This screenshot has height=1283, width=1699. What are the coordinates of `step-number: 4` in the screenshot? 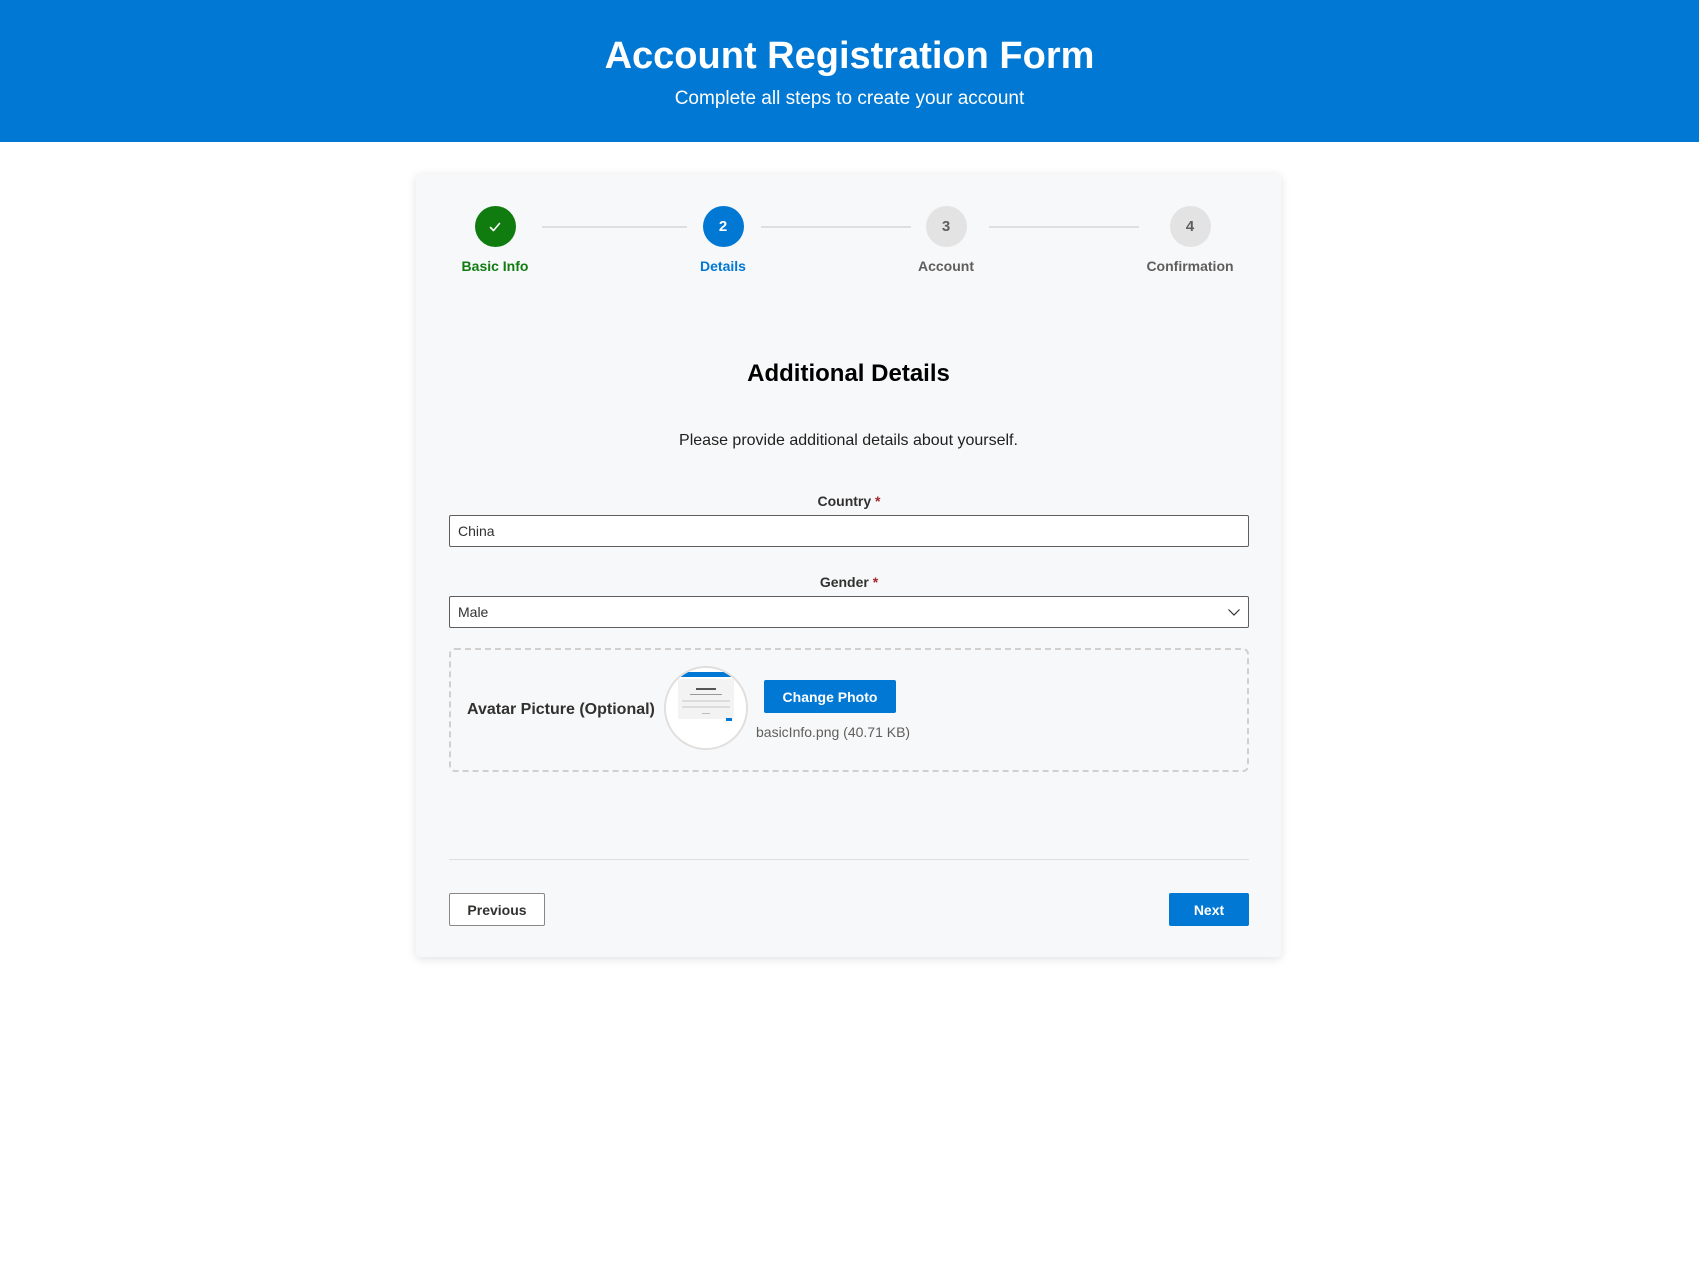 It's located at (1190, 226).